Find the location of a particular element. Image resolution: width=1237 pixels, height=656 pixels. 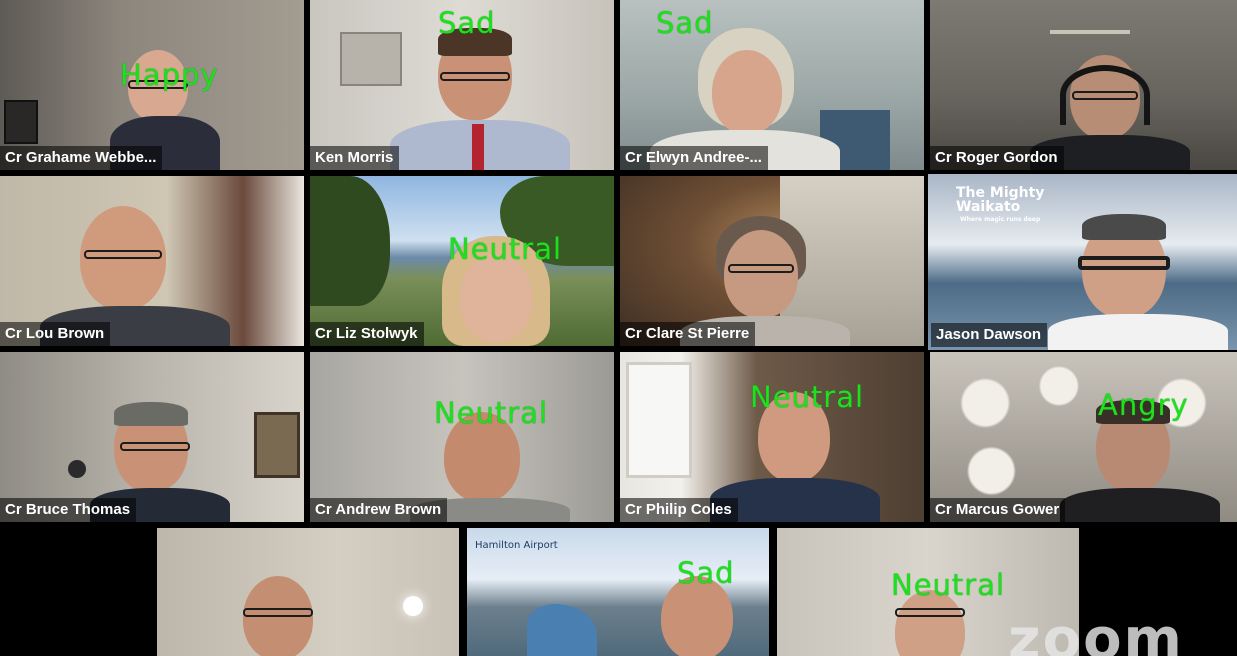

participant-name: Cr Bruce Thomas is located at coordinates (68, 510).